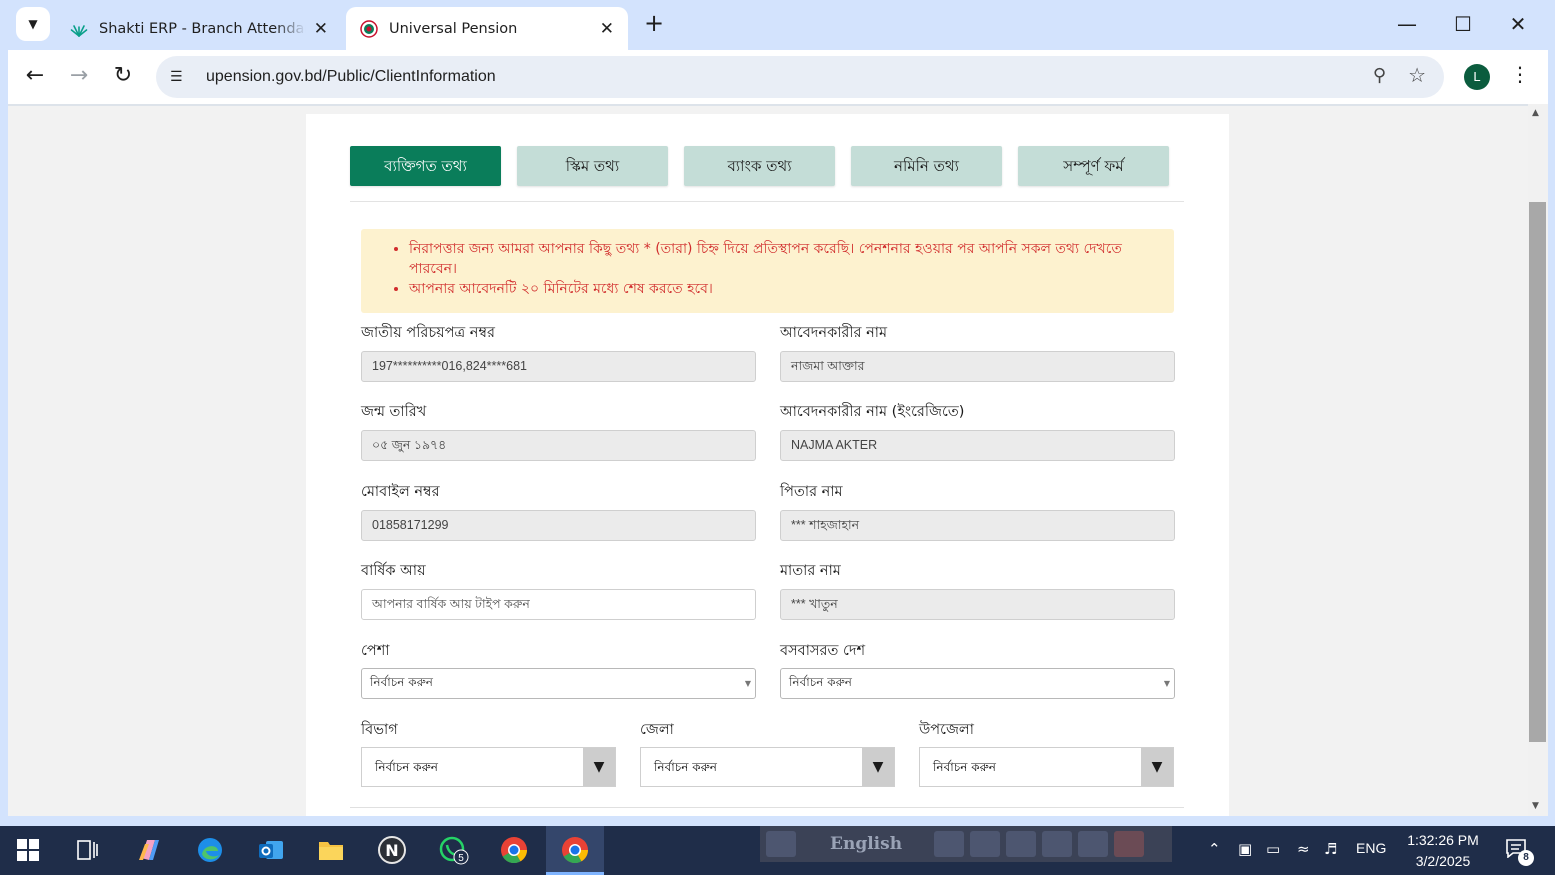  I want to click on dob-field: ০৫ জুন ১৯৭৪, so click(558, 445).